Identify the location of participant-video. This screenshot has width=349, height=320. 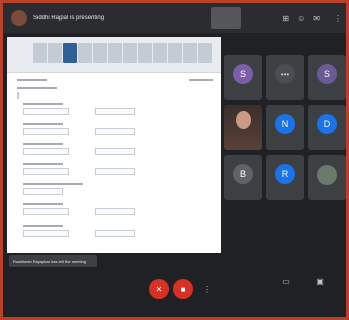
(243, 120).